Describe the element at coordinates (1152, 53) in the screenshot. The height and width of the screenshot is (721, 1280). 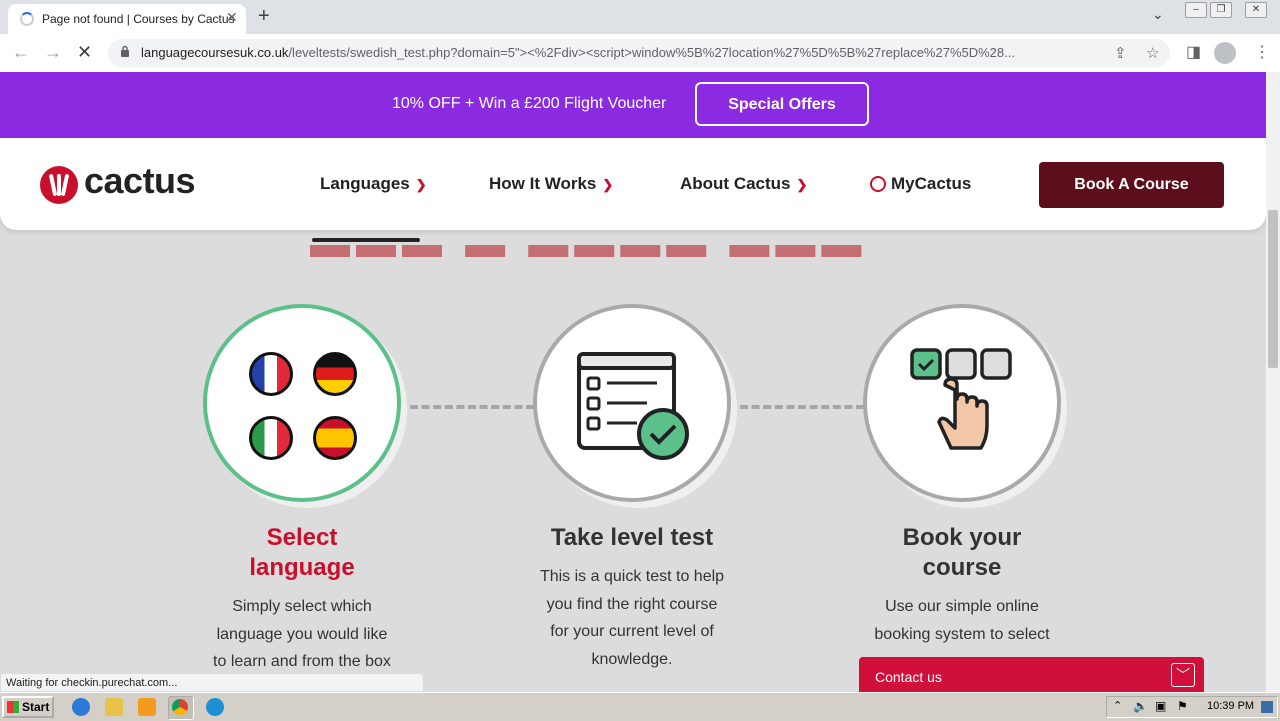
I see `bookmark-star-icon: ☆` at that location.